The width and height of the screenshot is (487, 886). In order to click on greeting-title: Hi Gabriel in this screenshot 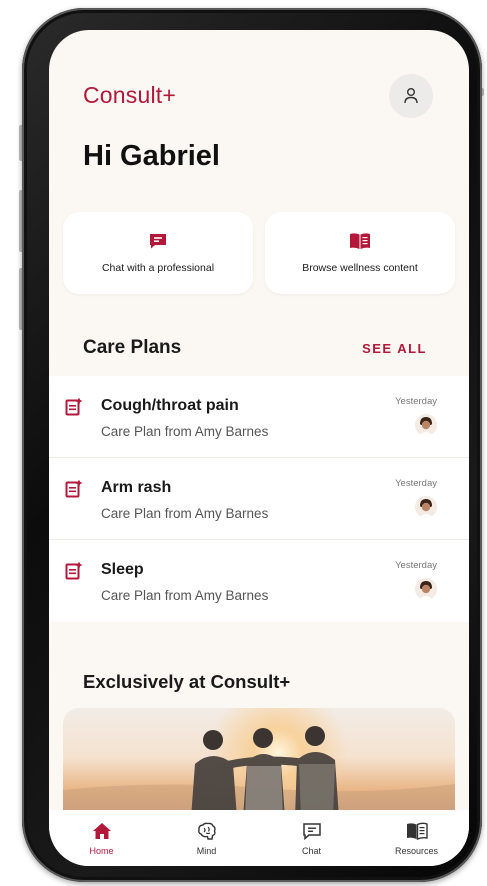, I will do `click(151, 156)`.